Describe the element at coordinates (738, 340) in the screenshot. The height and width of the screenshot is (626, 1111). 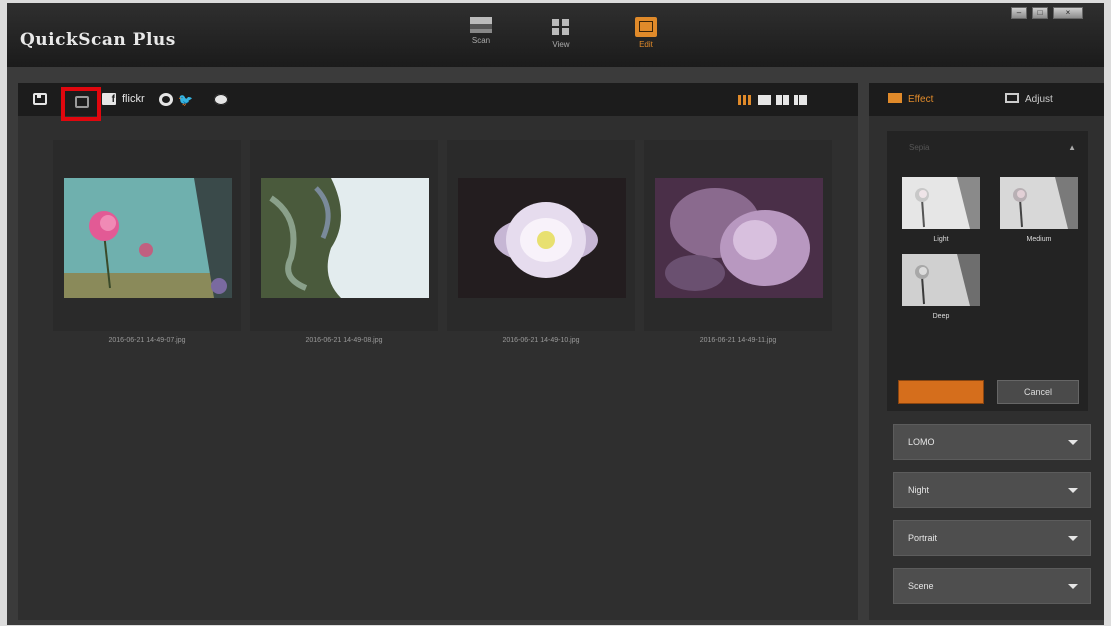
I see `thumbnail-filename: 2016-06-21 14-49-11.jpg` at that location.